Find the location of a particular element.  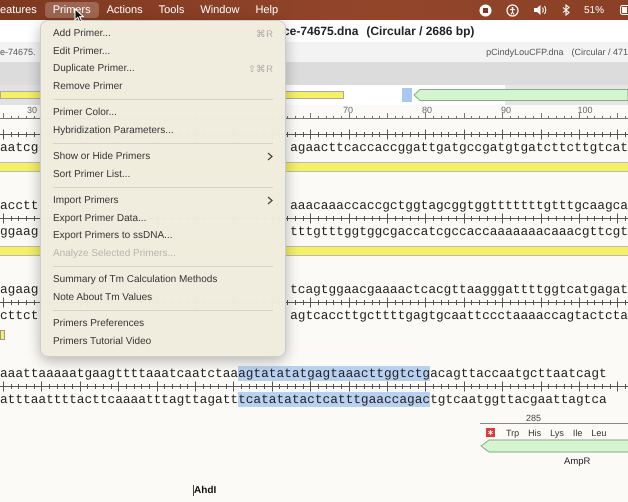

bluetooth-icon is located at coordinates (566, 10).